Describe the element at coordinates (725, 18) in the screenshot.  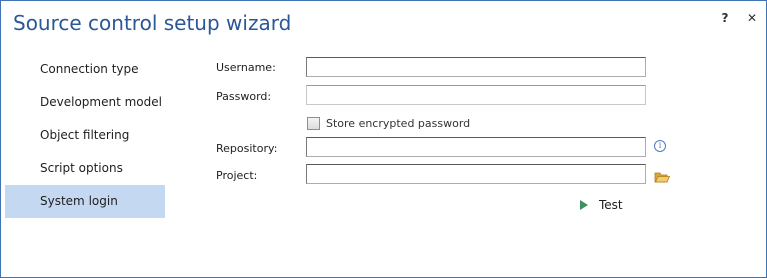
I see `help-button: ?` at that location.